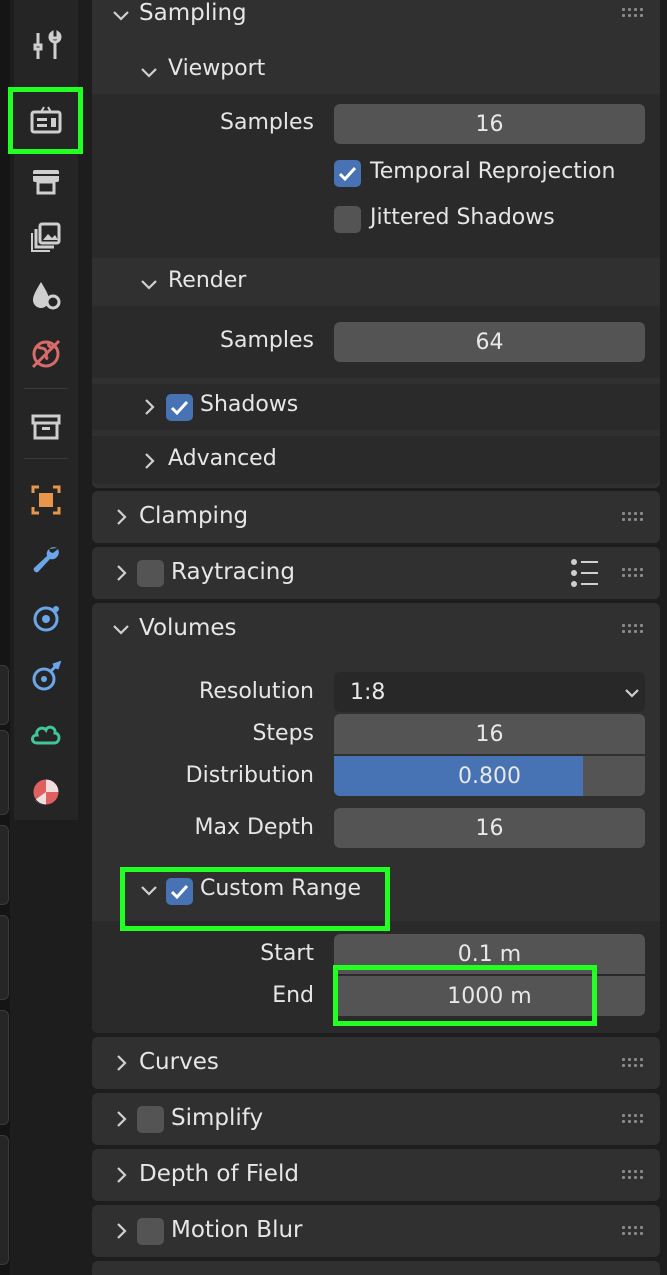 The image size is (667, 1275). I want to click on subpanel-title-custom-range: Custom Range, so click(281, 888).